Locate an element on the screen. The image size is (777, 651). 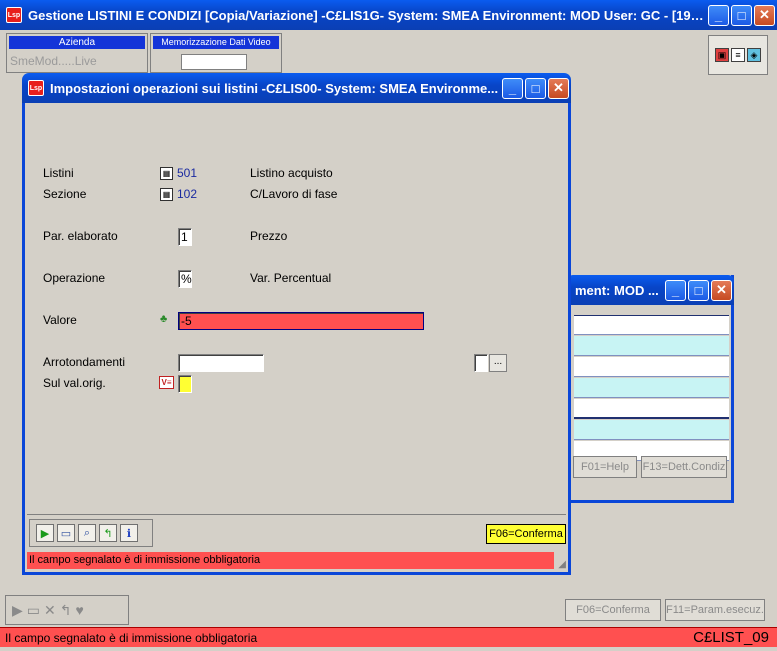
operazione-description: Var. Percentual is located at coordinates (291, 278).